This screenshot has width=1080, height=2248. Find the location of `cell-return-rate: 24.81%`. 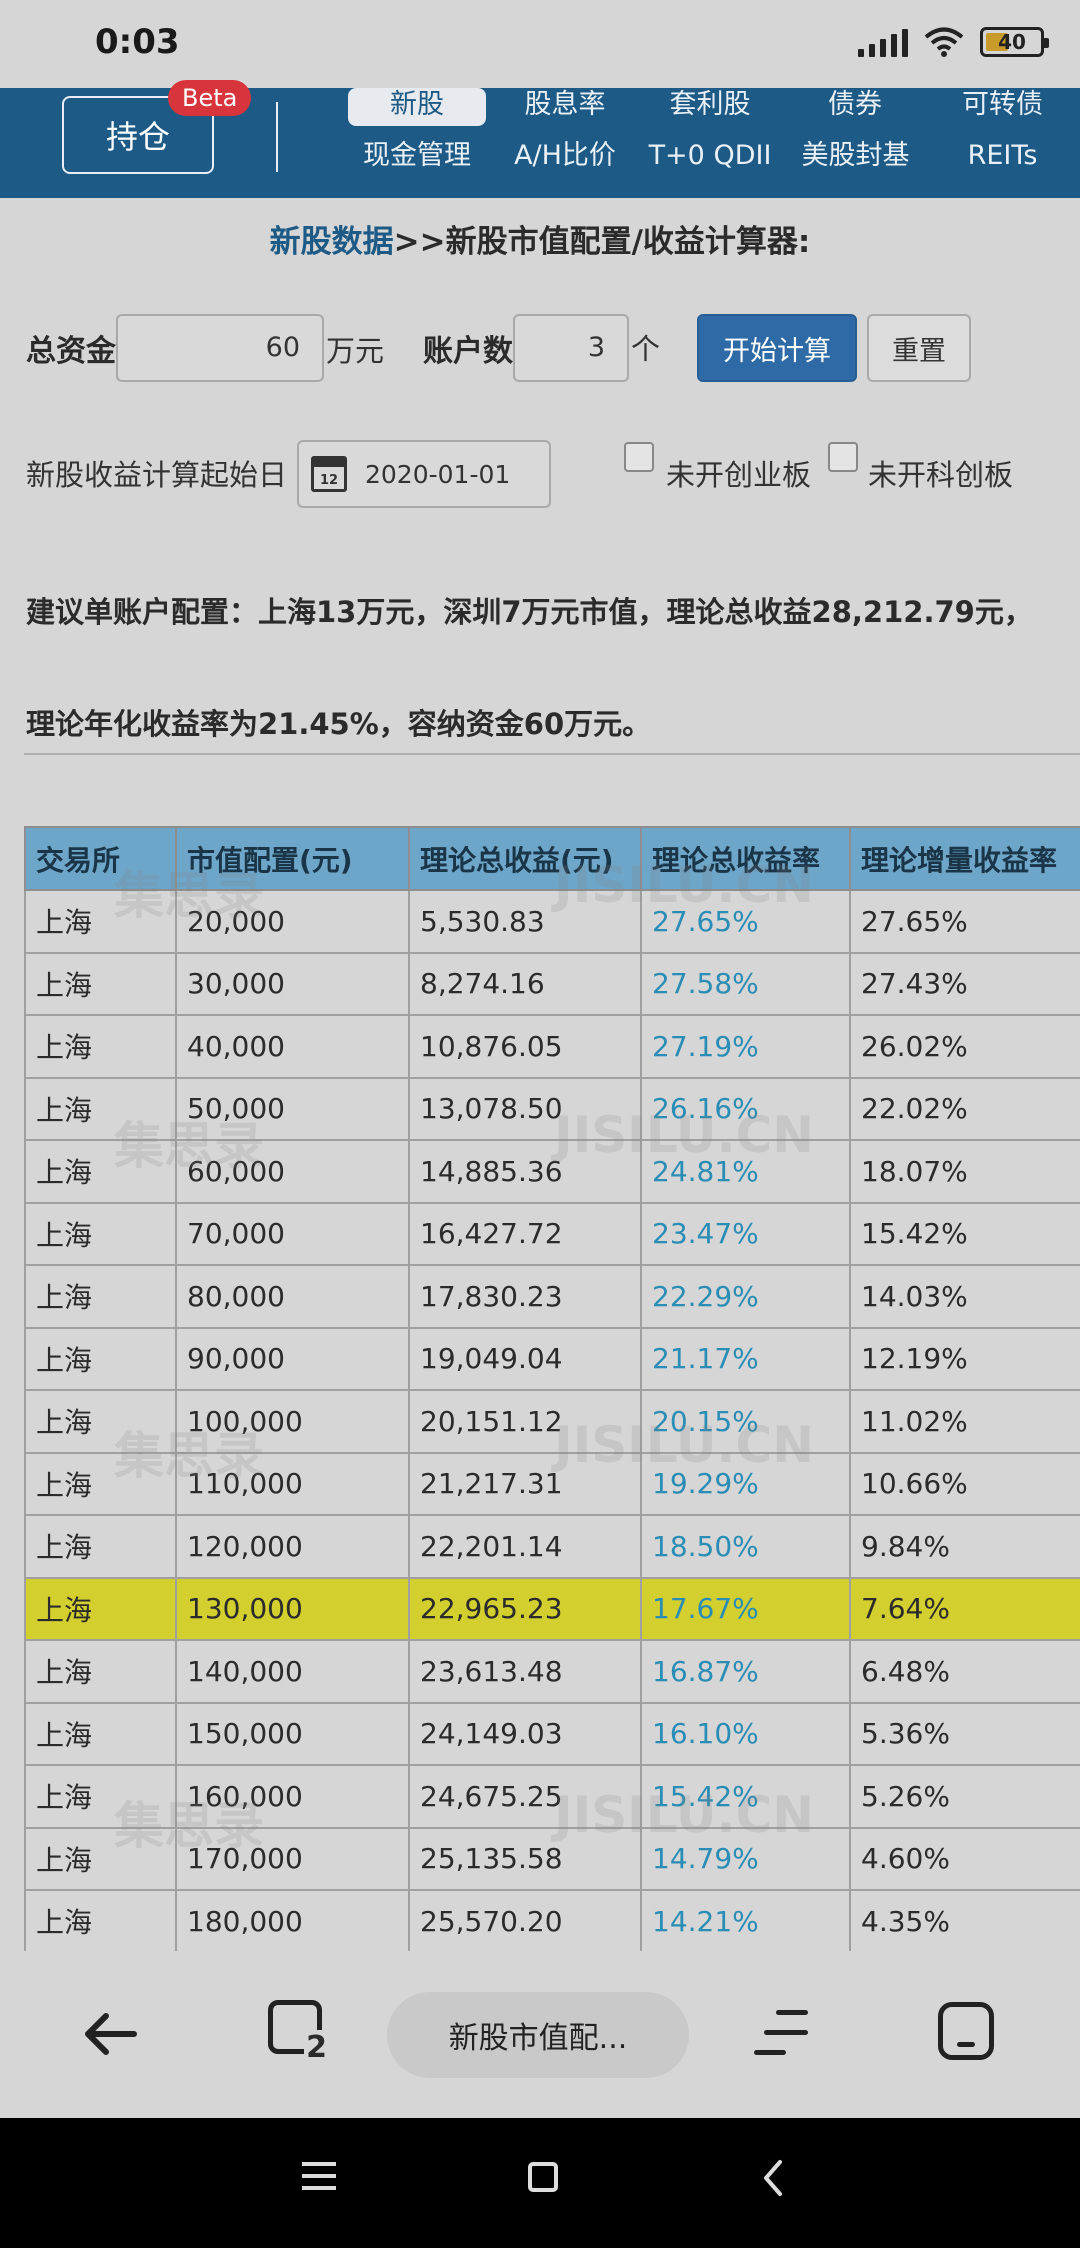

cell-return-rate: 24.81% is located at coordinates (745, 1171).